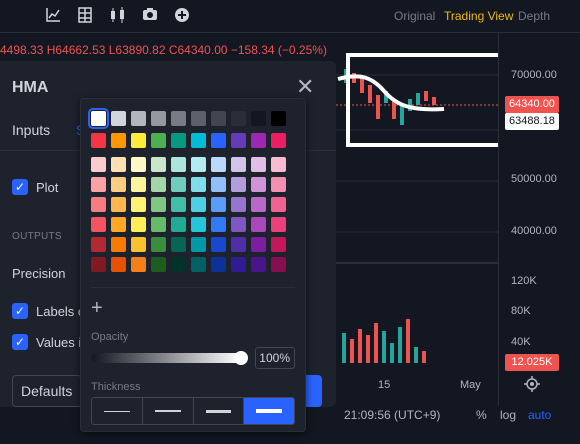 The image size is (580, 444). I want to click on add-icon, so click(182, 16).